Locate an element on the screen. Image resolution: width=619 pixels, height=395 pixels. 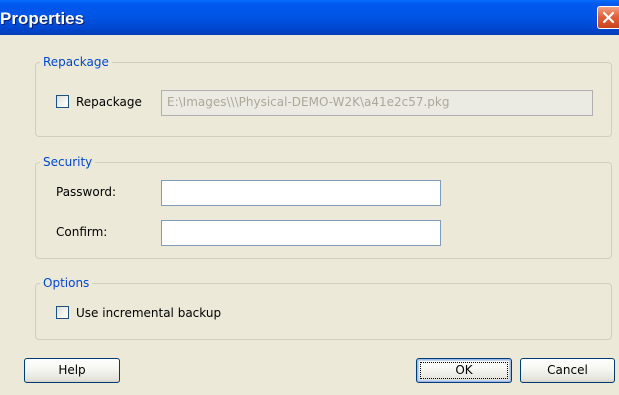
window-title: Properties is located at coordinates (42, 18).